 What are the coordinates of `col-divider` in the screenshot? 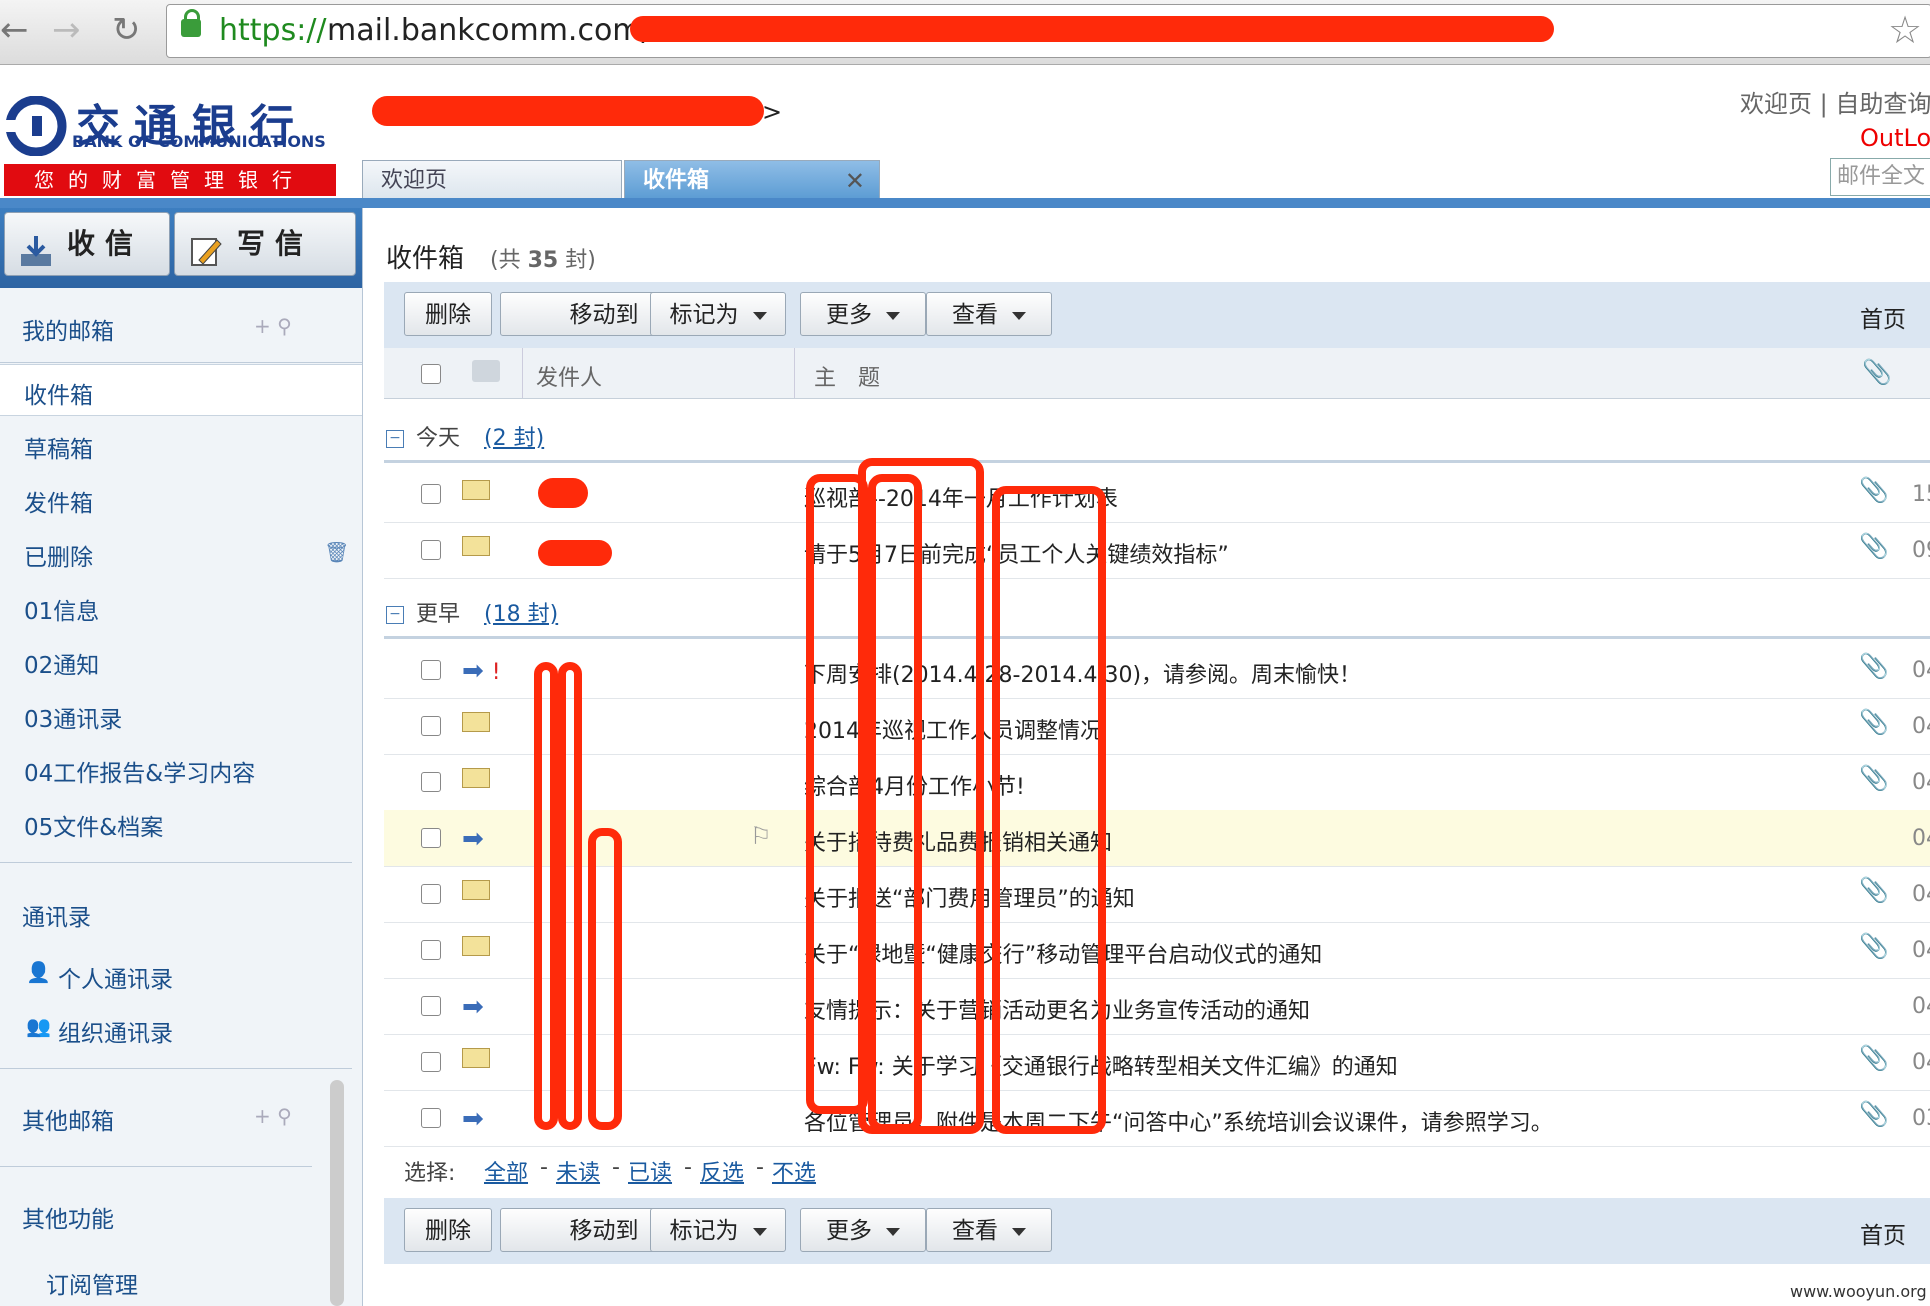 It's located at (522, 373).